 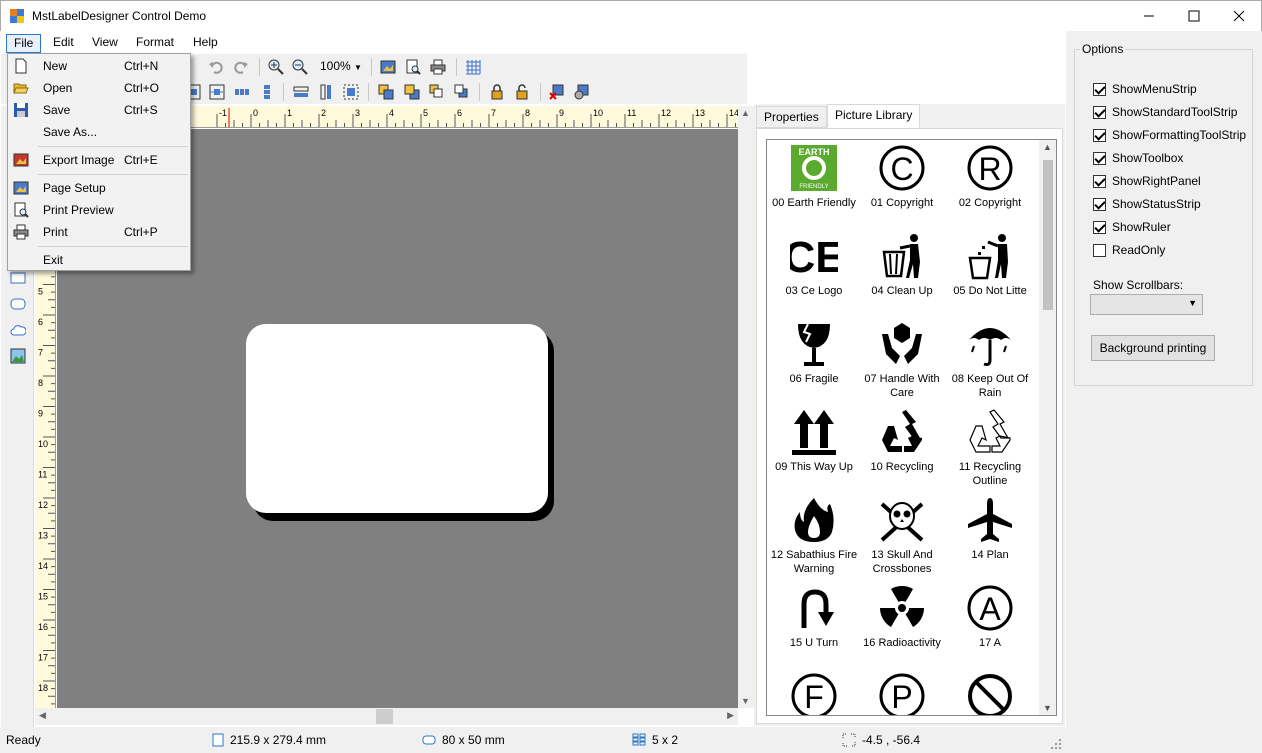 I want to click on canvas-horizontal-scrollbar: ◀ ▶, so click(x=386, y=716).